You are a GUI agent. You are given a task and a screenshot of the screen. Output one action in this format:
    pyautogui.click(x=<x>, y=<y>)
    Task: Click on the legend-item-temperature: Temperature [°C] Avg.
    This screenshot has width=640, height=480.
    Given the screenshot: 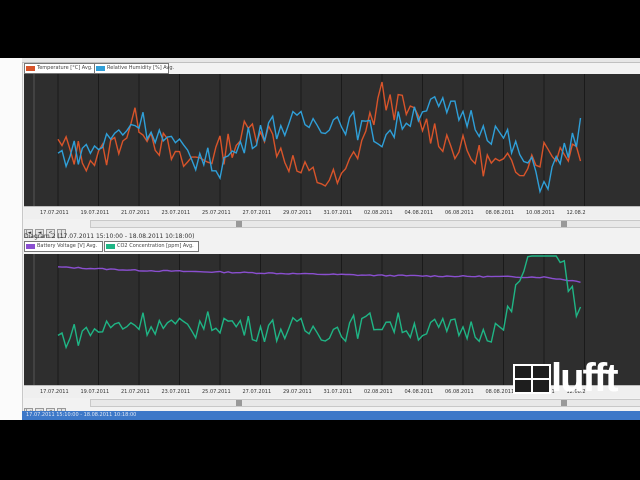 What is the action you would take?
    pyautogui.click(x=62, y=68)
    